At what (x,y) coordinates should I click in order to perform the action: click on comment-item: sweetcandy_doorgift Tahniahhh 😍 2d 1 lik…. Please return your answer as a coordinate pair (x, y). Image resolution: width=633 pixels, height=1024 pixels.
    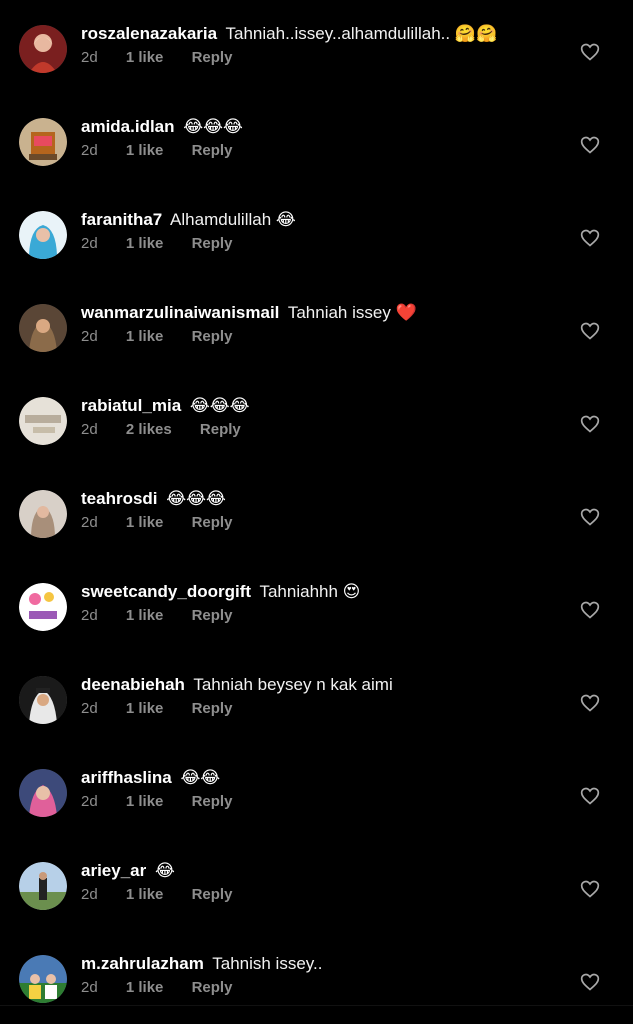
    Looking at the image, I should click on (316, 625).